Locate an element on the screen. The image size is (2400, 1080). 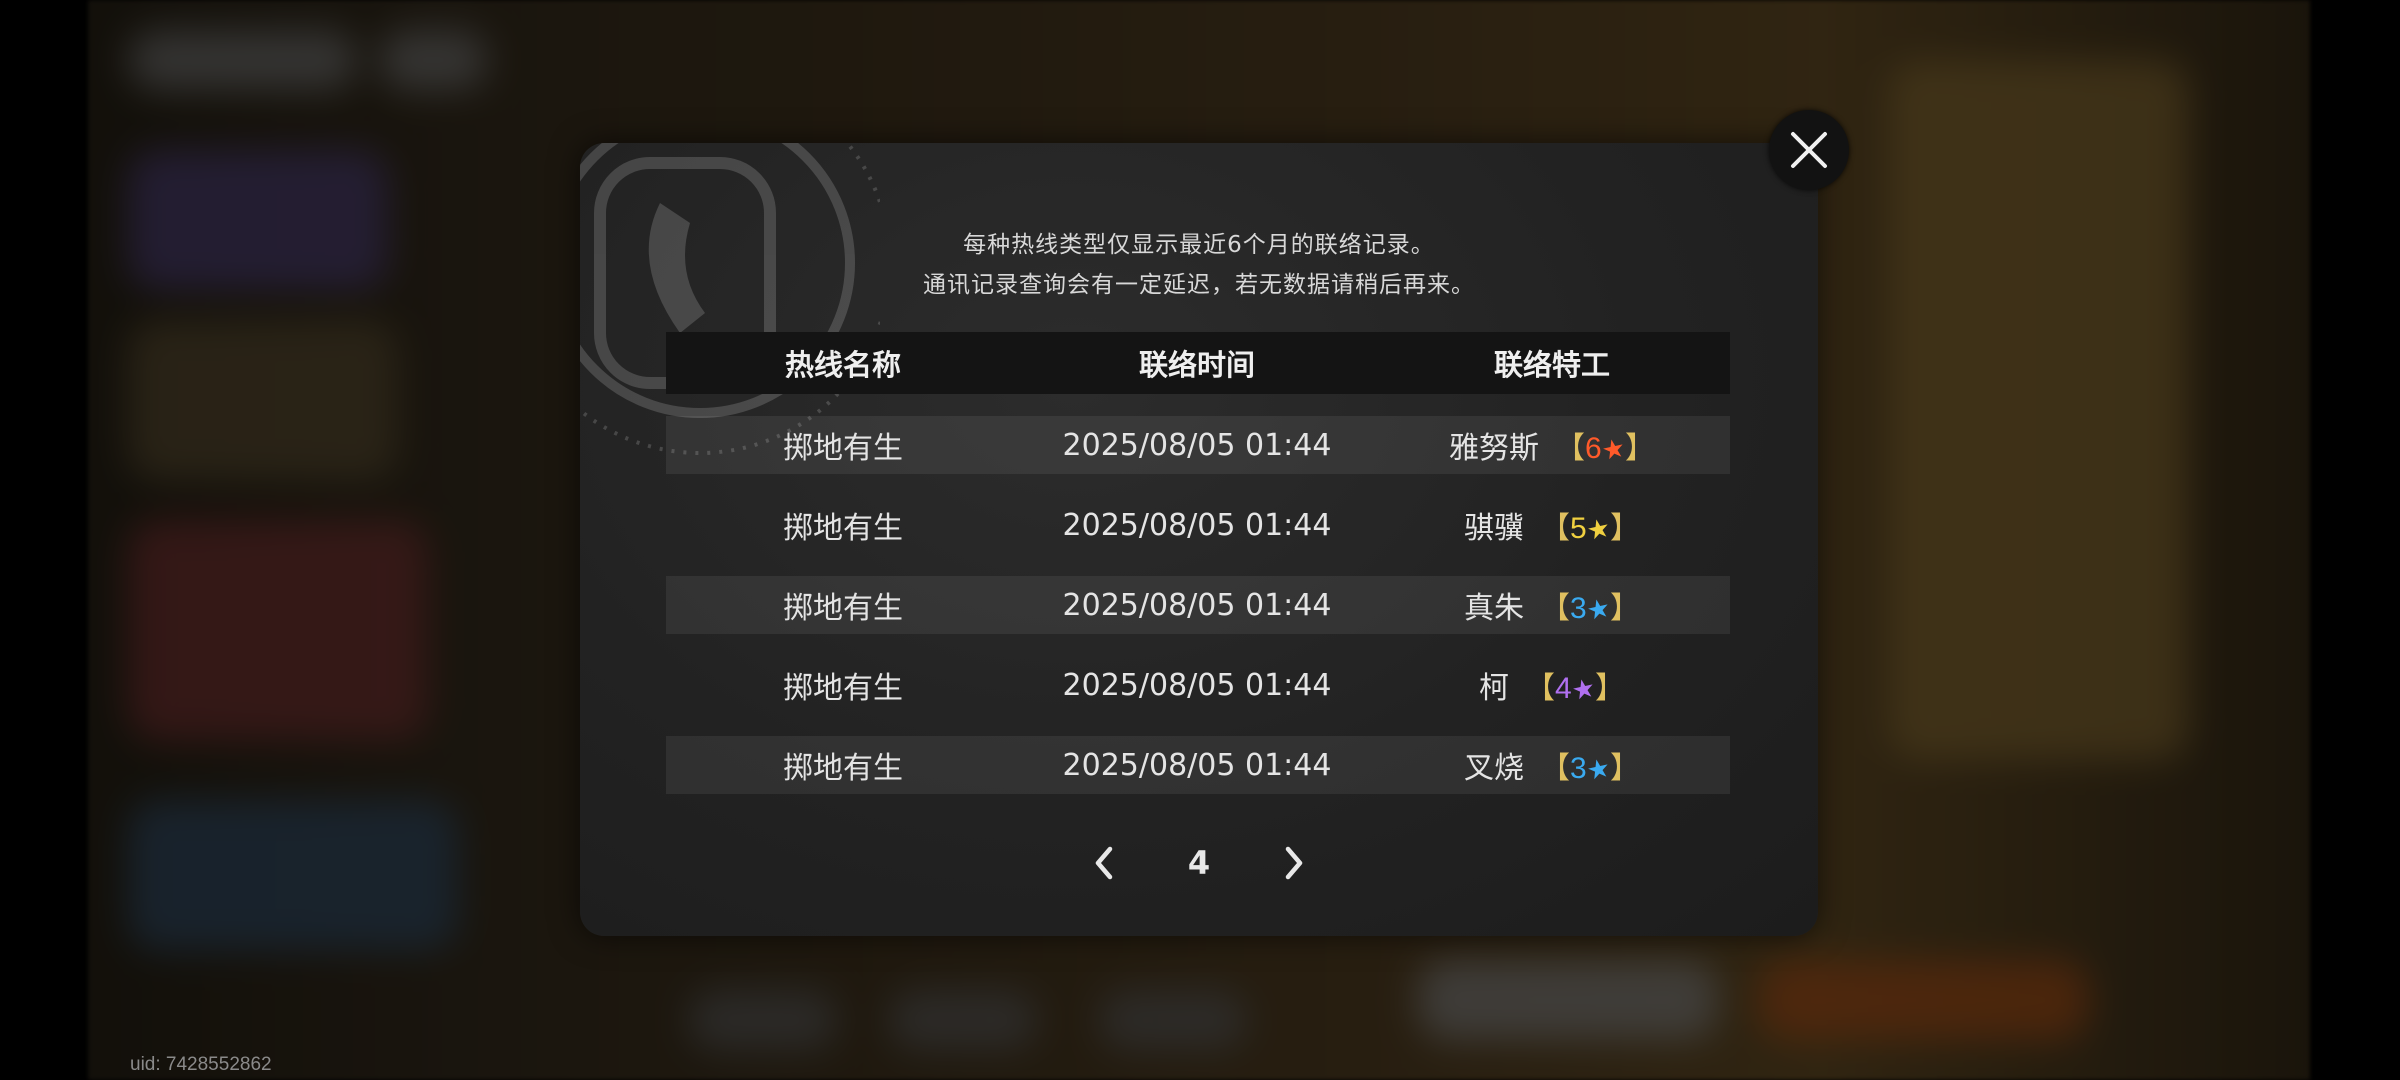
close-icon is located at coordinates (1809, 150).